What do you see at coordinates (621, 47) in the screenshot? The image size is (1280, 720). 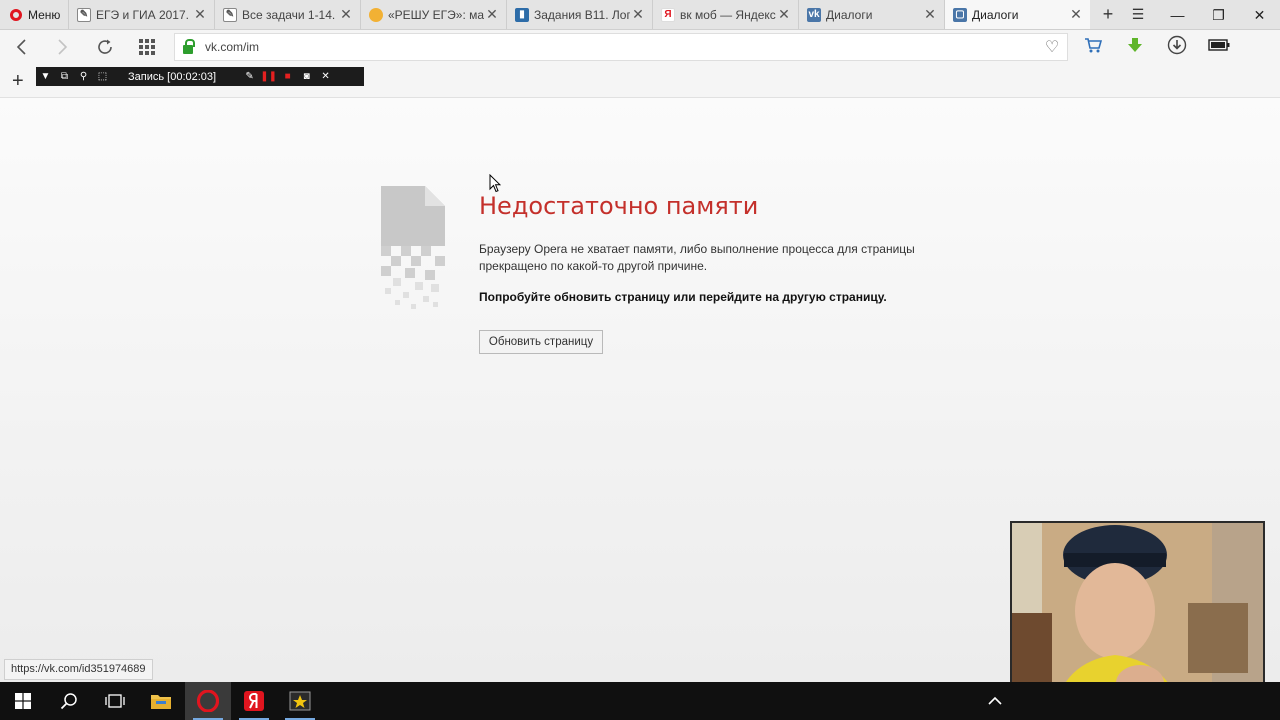 I see `address-bar: vk.com/im ♡` at bounding box center [621, 47].